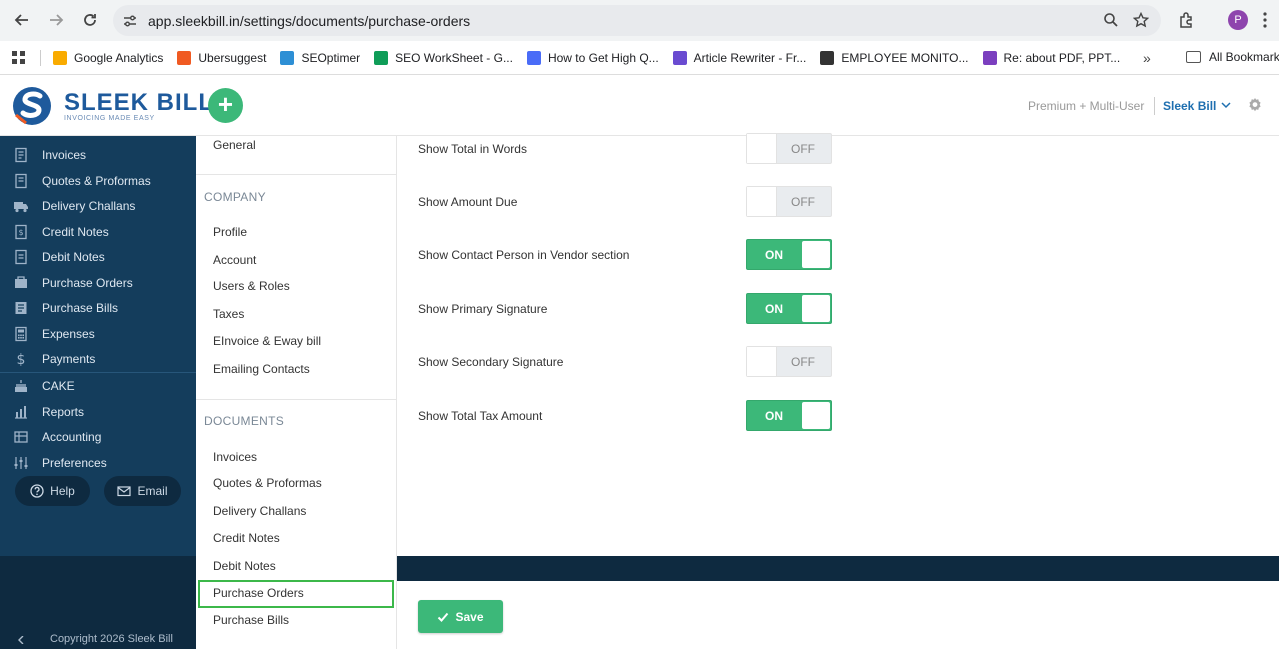 The height and width of the screenshot is (649, 1279). I want to click on sidebar-item-preferences: Preferences, so click(98, 462).